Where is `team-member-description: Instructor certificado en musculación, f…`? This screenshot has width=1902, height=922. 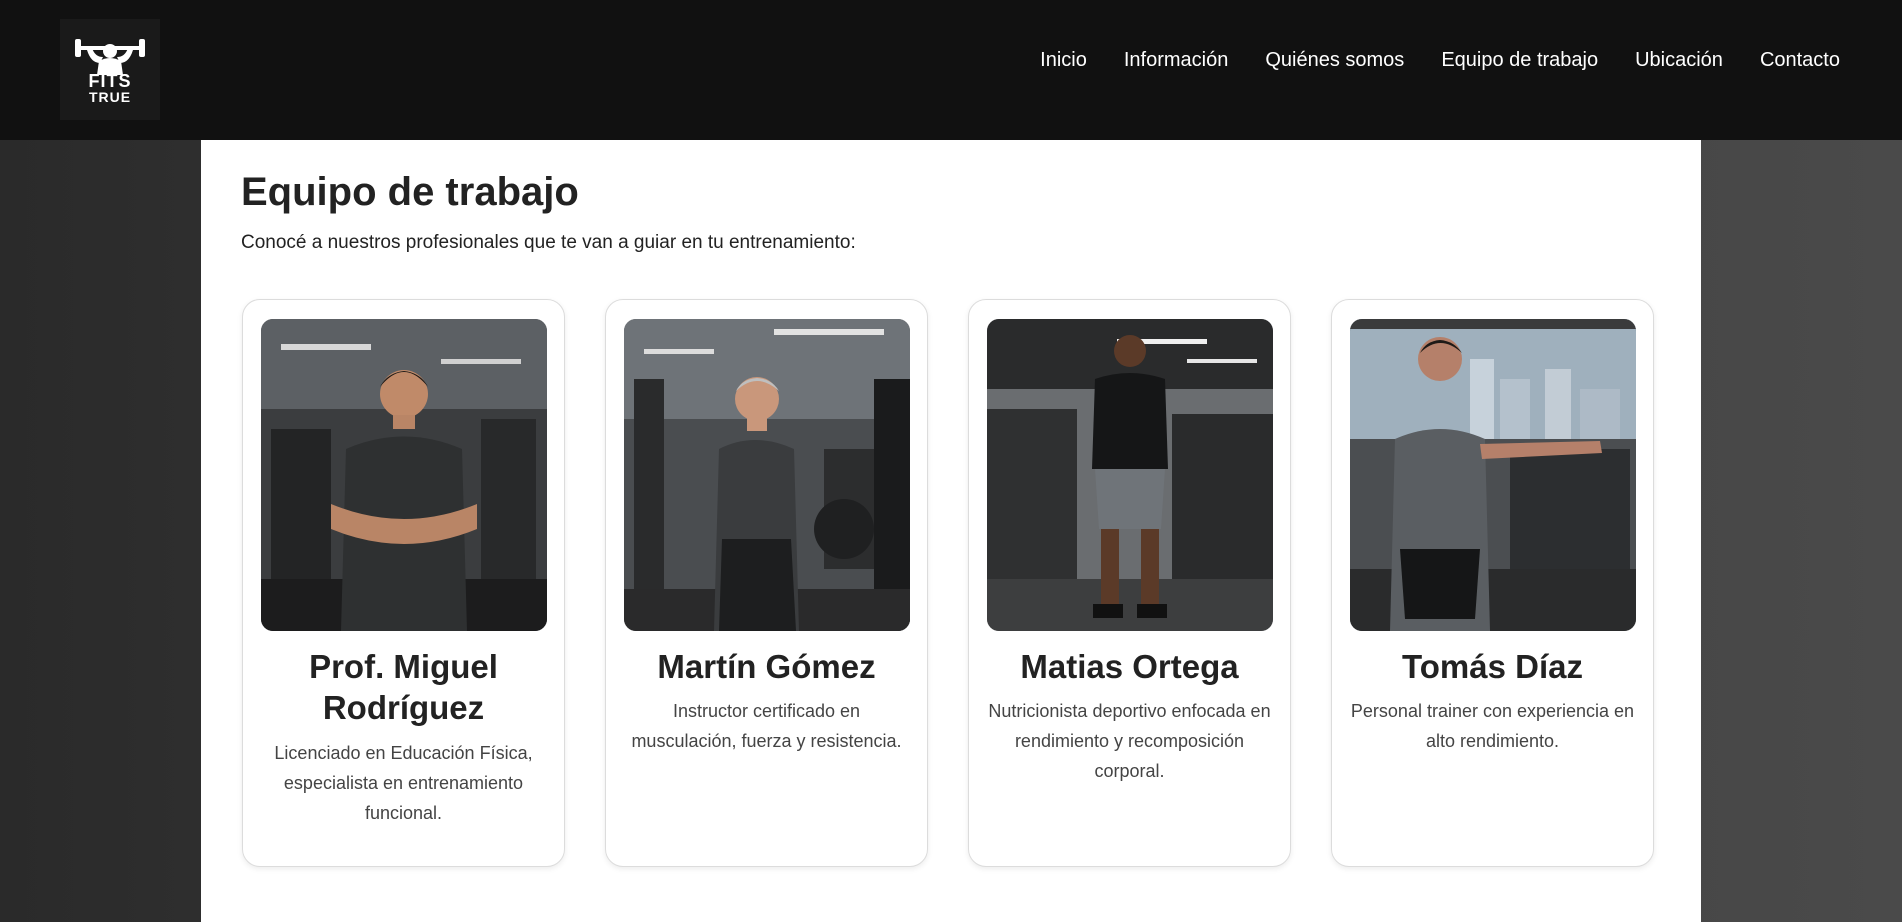 team-member-description: Instructor certificado en musculación, f… is located at coordinates (766, 726).